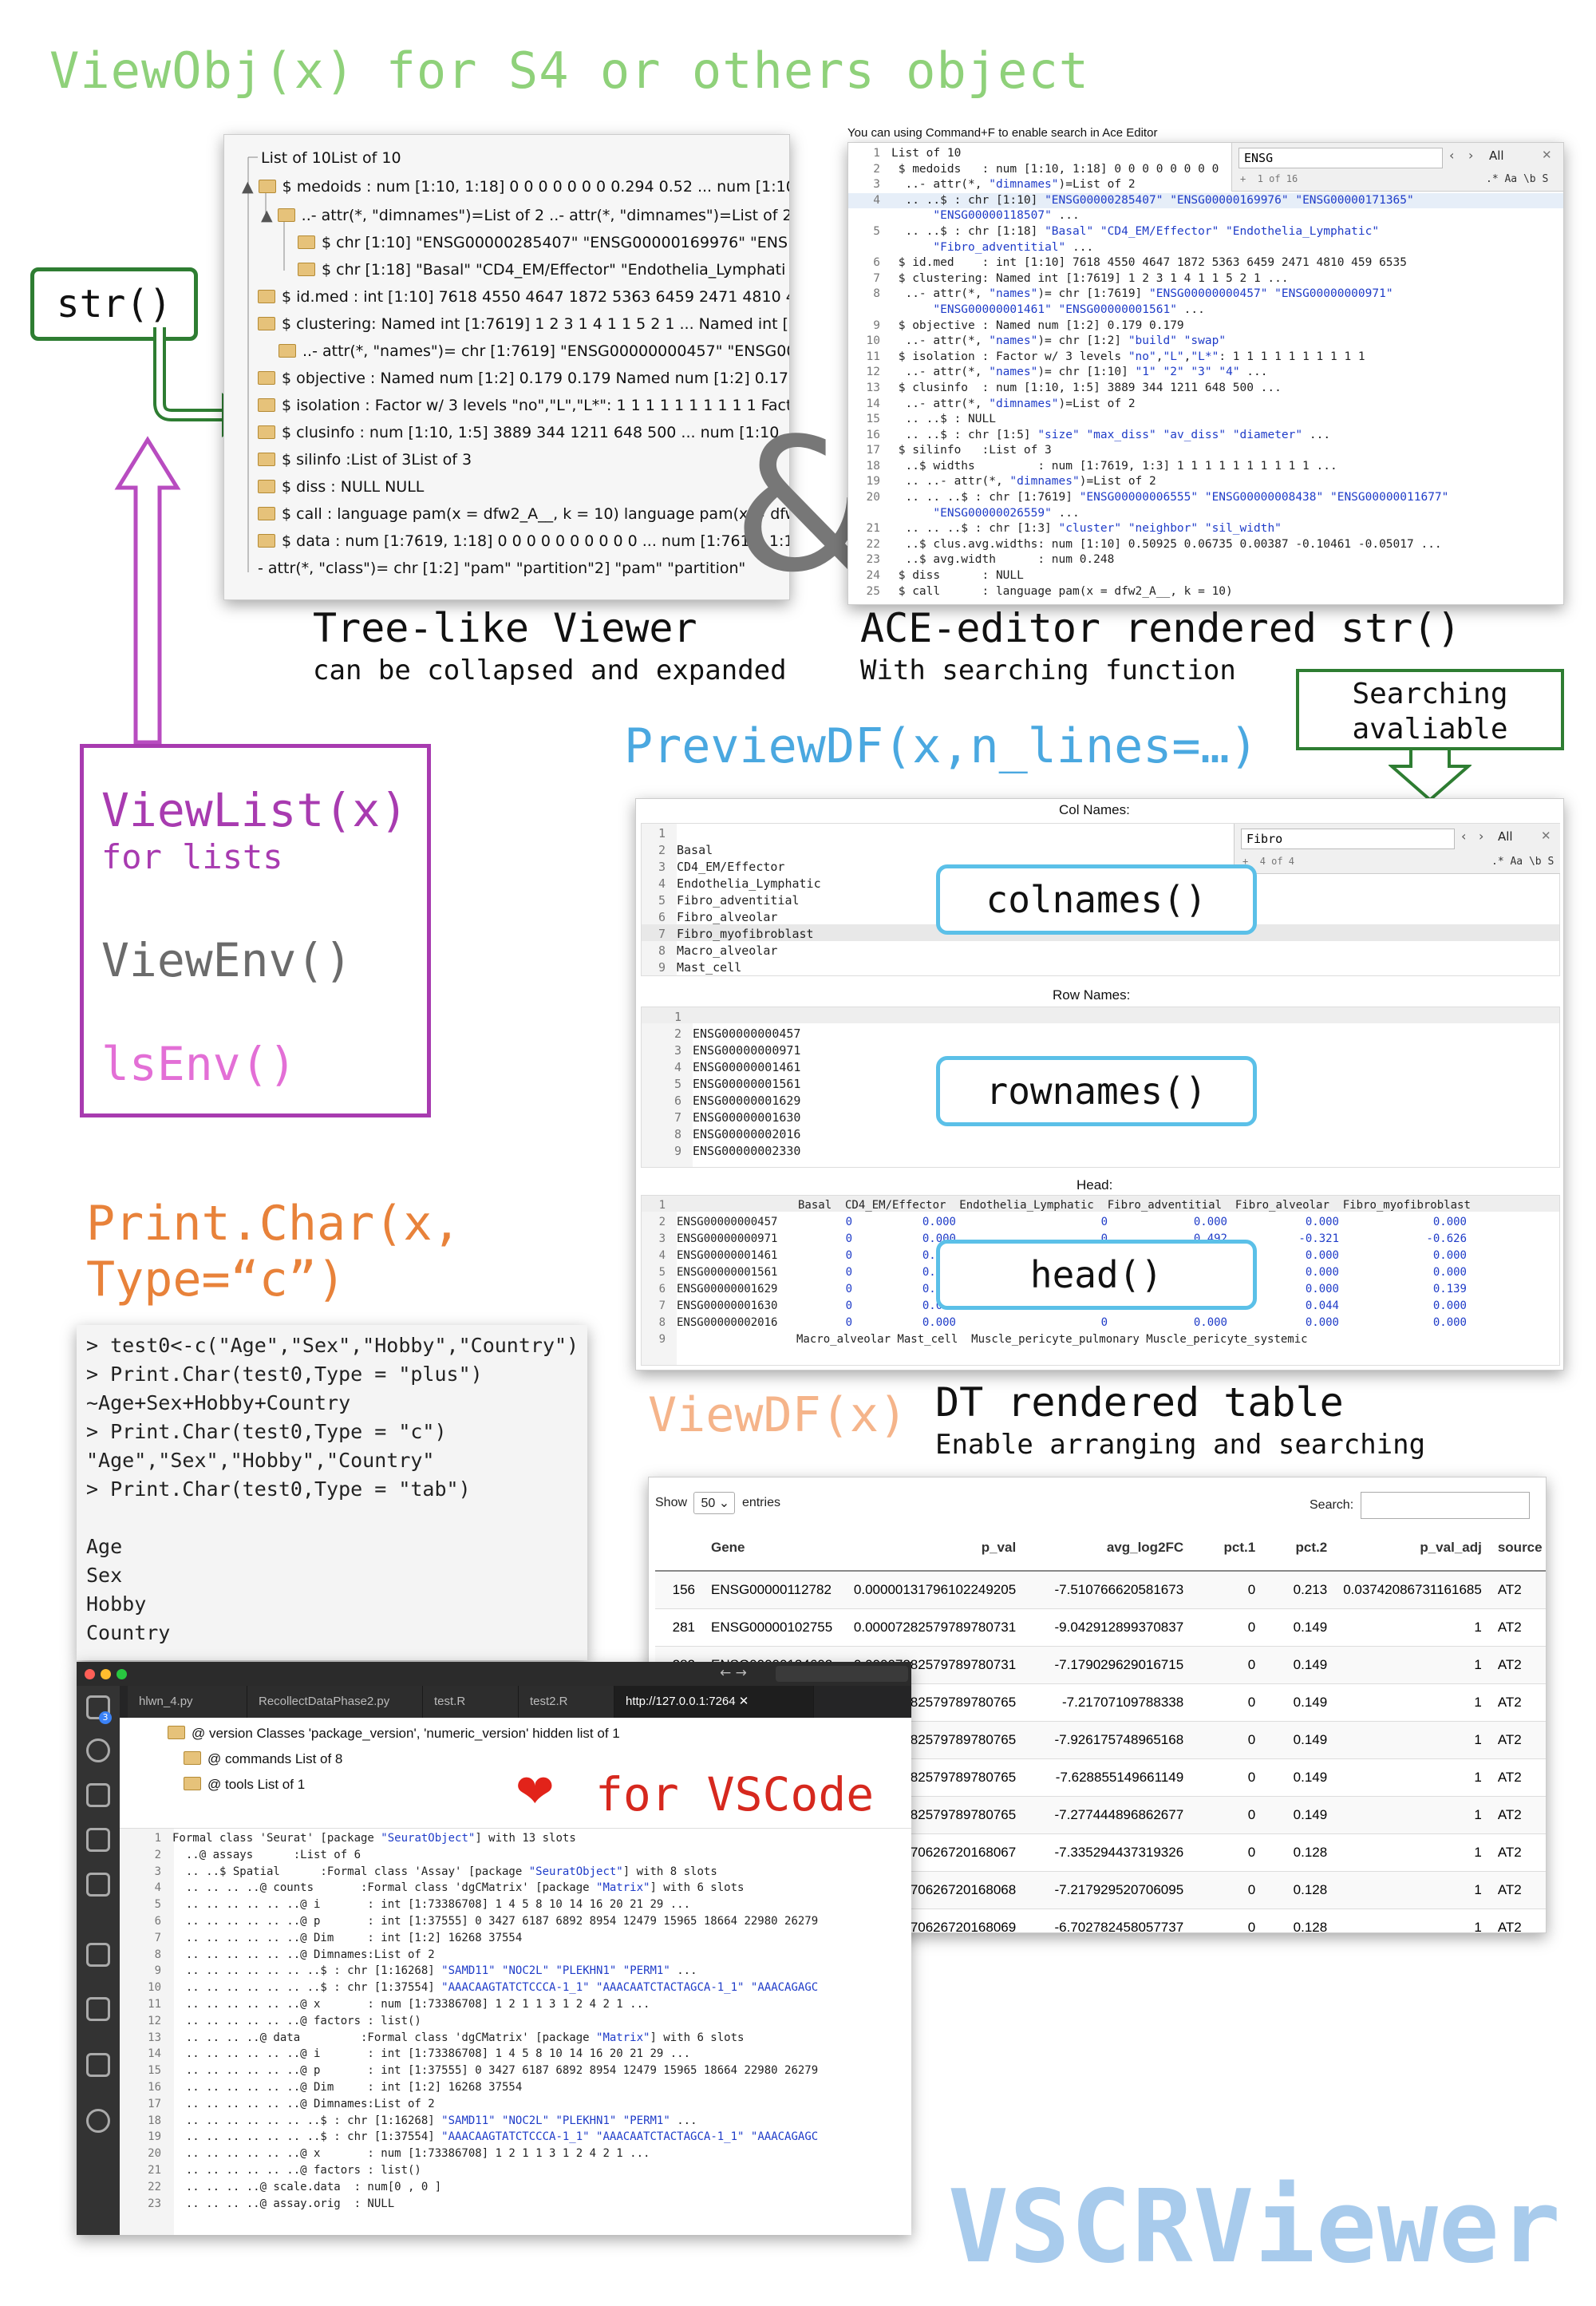 The height and width of the screenshot is (2306, 1596). I want to click on lsenv-label: lsEnv(), so click(199, 1064).